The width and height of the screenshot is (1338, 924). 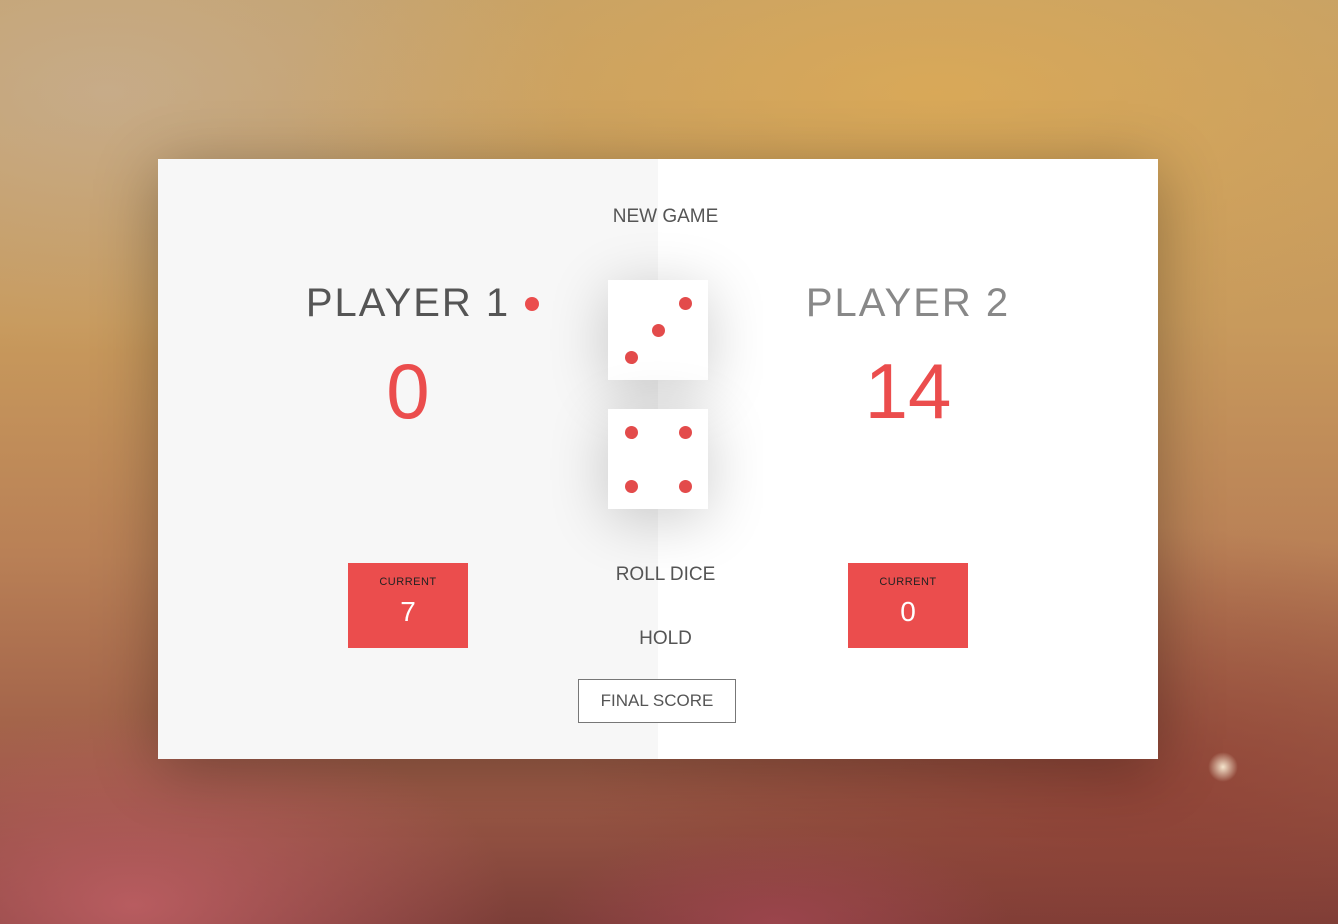 I want to click on roll-dice-button: ROLL DICE, so click(x=665, y=575).